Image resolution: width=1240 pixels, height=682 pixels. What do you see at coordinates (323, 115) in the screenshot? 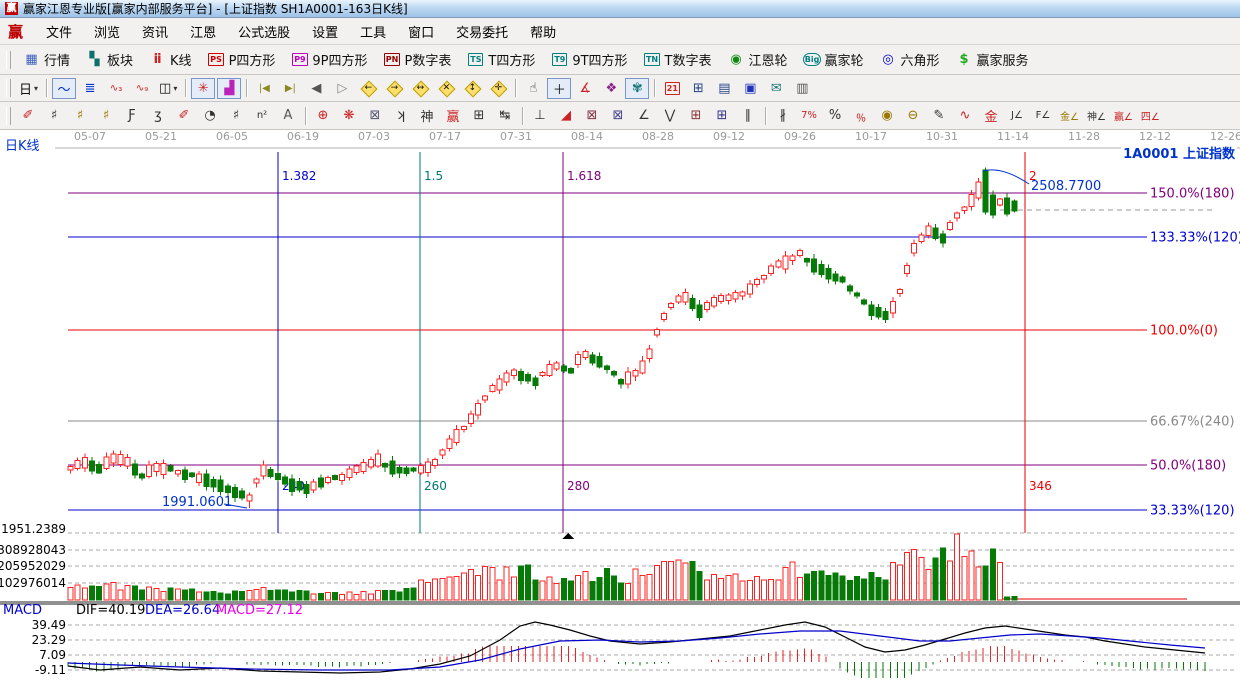
I see `target-circle-button: ⊕` at bounding box center [323, 115].